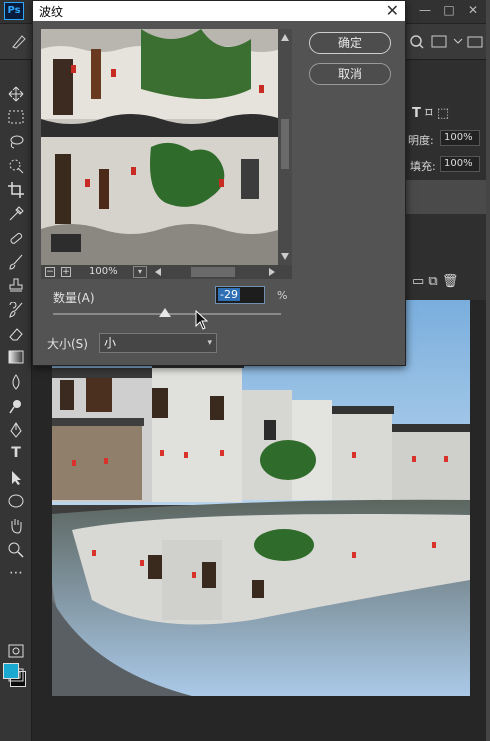 The image size is (490, 741). What do you see at coordinates (16, 525) in the screenshot?
I see `hand-tool-icon` at bounding box center [16, 525].